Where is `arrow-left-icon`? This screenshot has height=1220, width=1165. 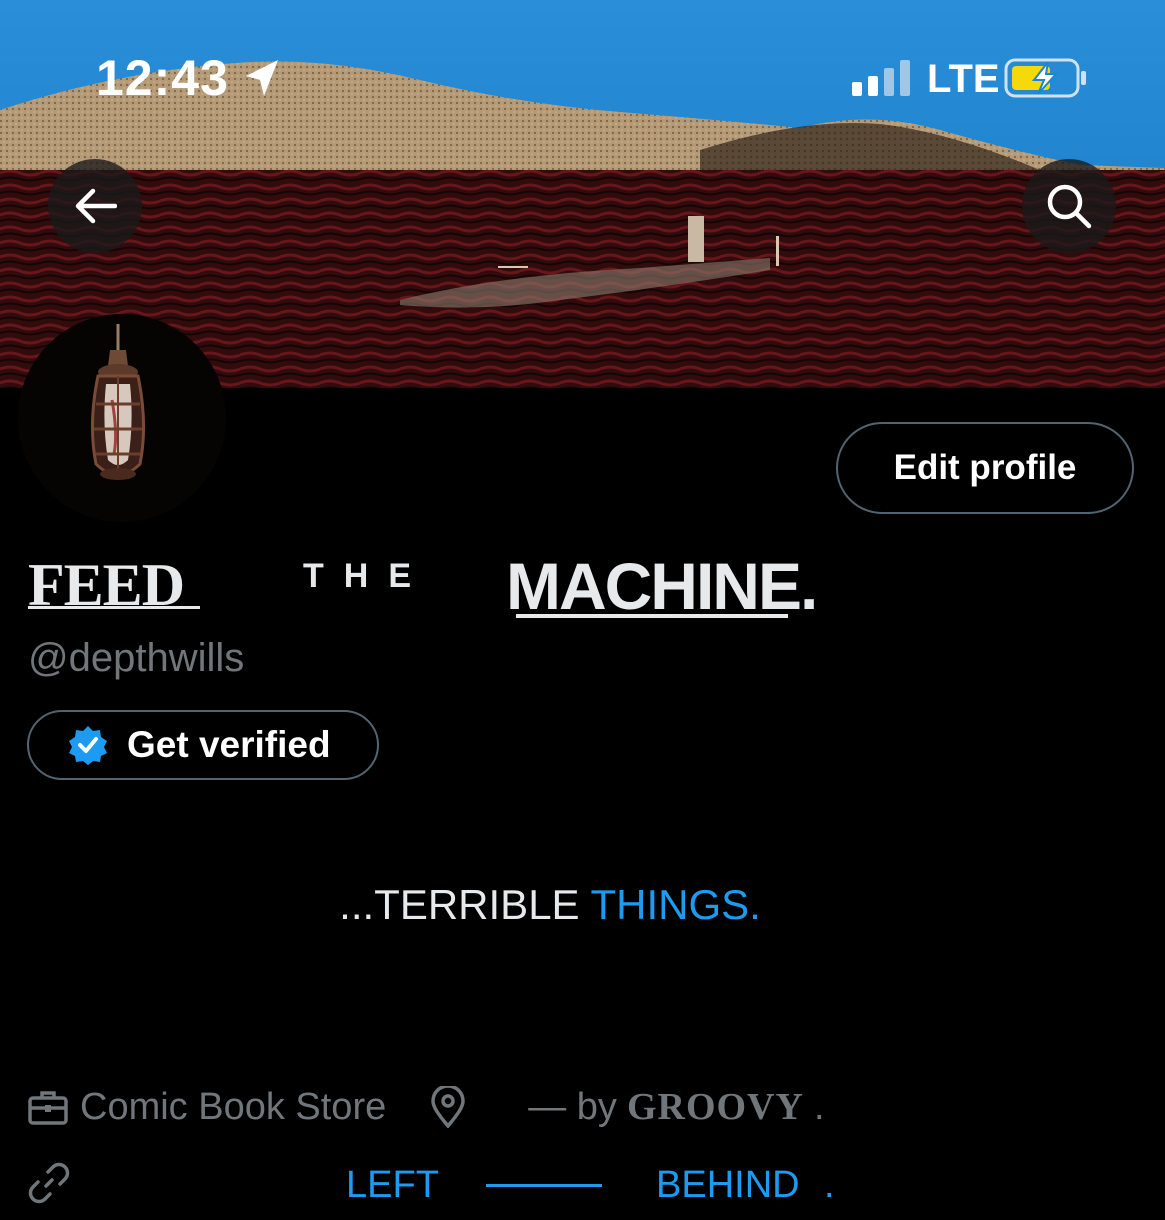 arrow-left-icon is located at coordinates (96, 206).